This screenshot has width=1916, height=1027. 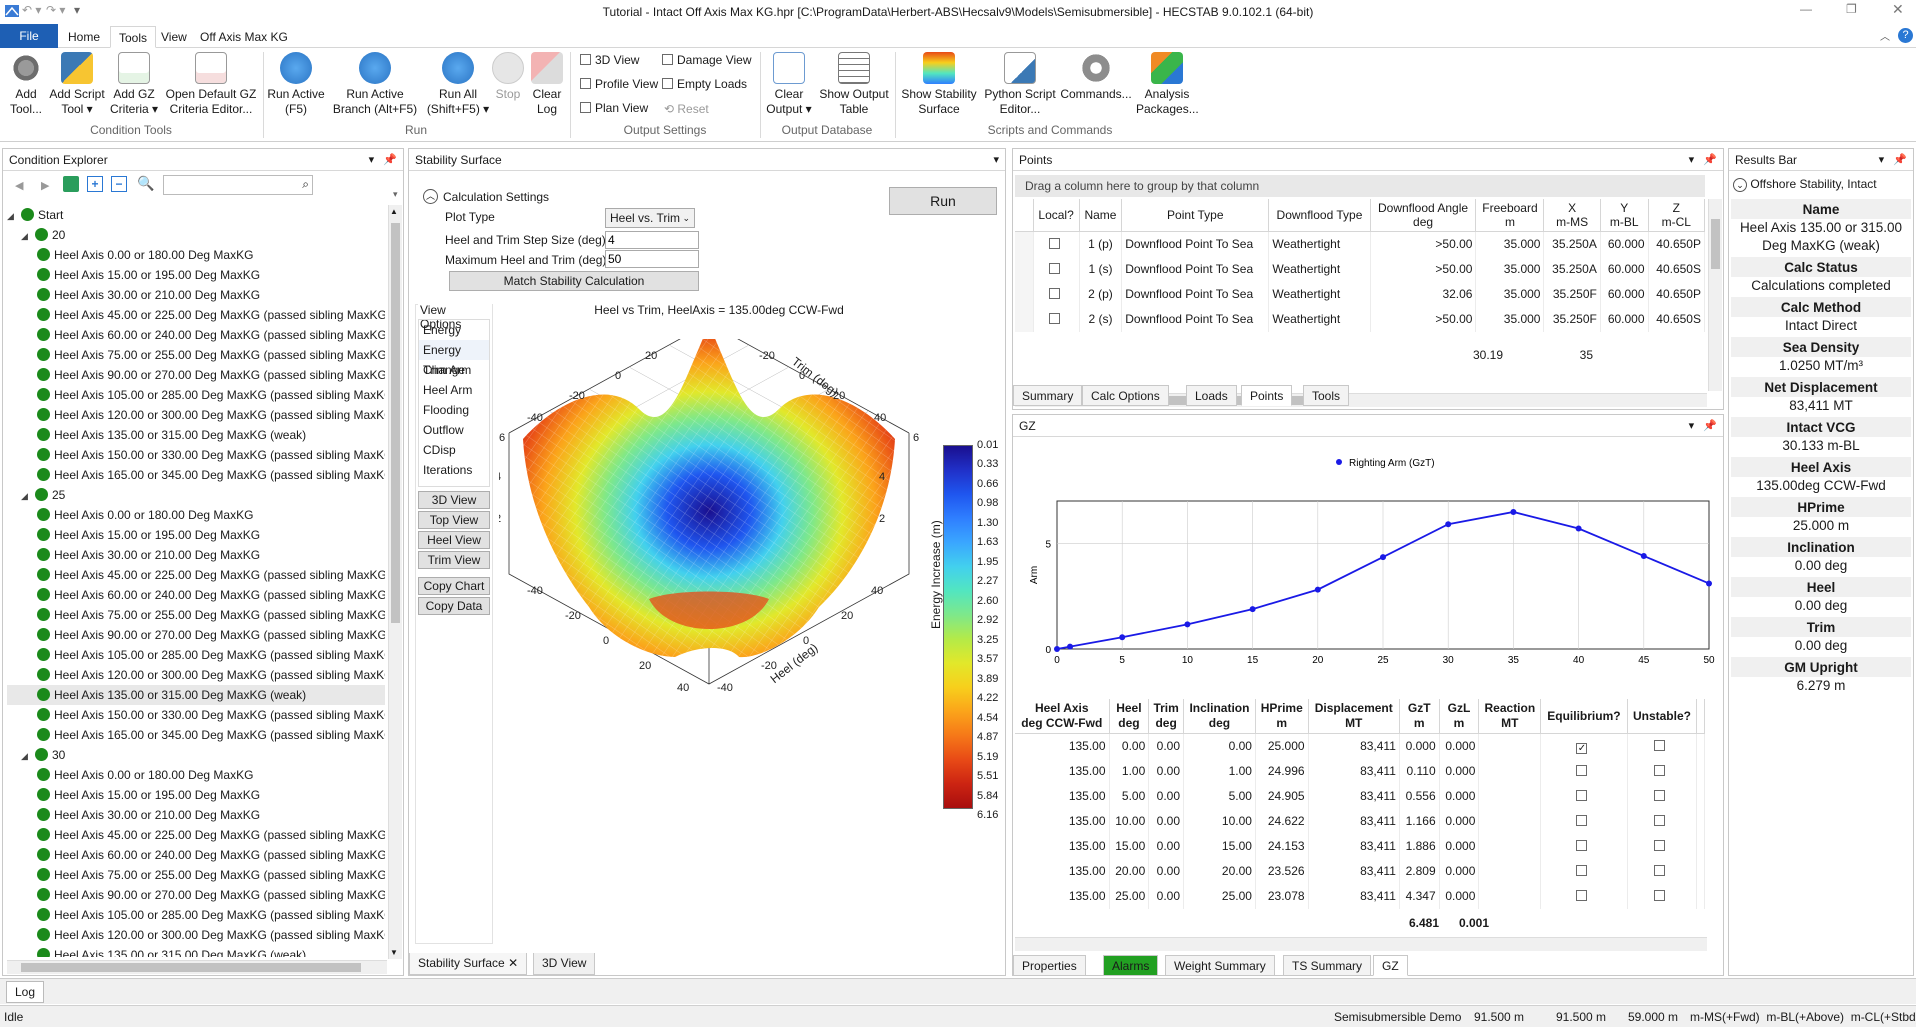 I want to click on tree-item: Heel Axis 30.00 or 210.00 Deg MaxKG, so click(x=196, y=815).